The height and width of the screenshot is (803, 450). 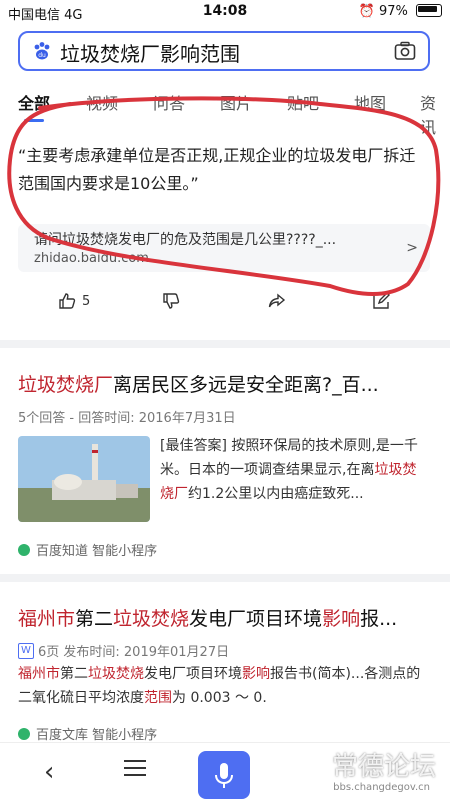 What do you see at coordinates (225, 12) in the screenshot?
I see `status-bar: 中国电信 4G 14:08 ⏰ 97%` at bounding box center [225, 12].